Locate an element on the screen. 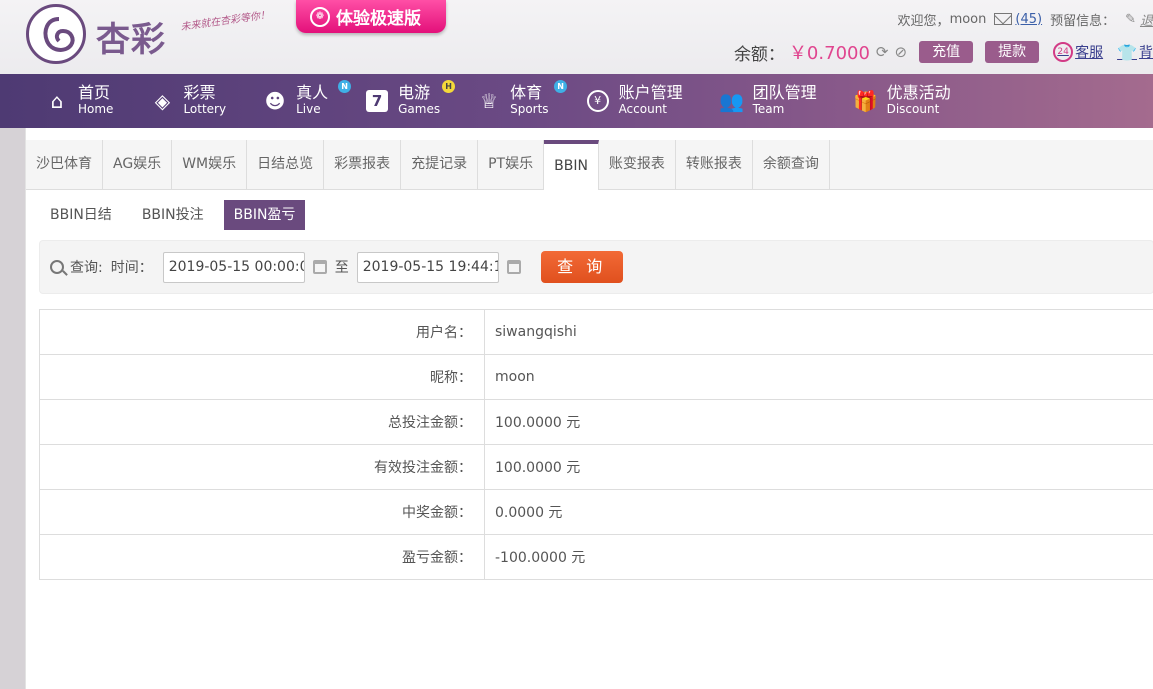 The image size is (1153, 689). nav-live-en: Live is located at coordinates (308, 109).